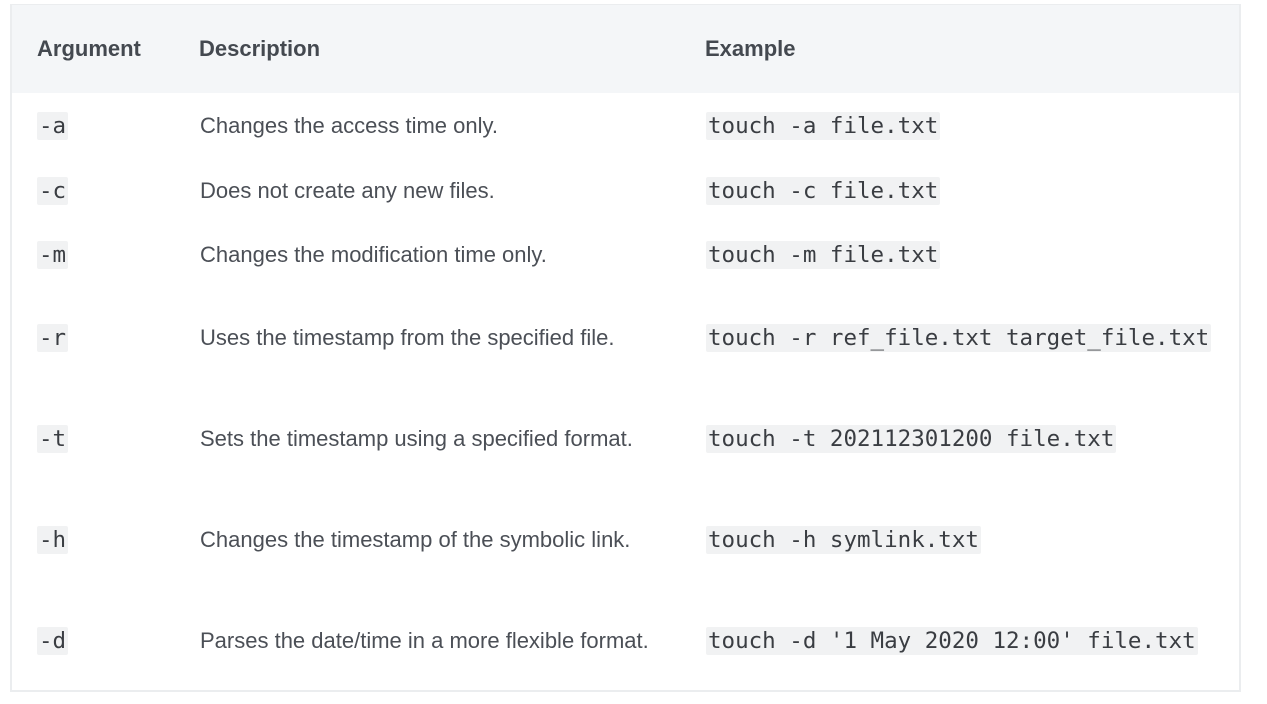 This screenshot has width=1267, height=704. I want to click on example-cell: touch -r ref_file.txt target_file.txt, so click(967, 337).